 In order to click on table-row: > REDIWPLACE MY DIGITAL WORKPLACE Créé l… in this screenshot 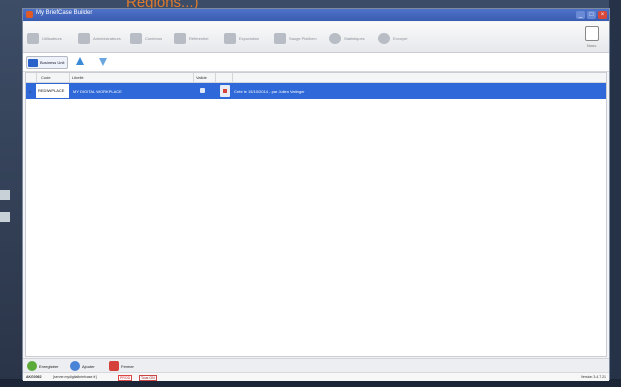, I will do `click(316, 91)`.